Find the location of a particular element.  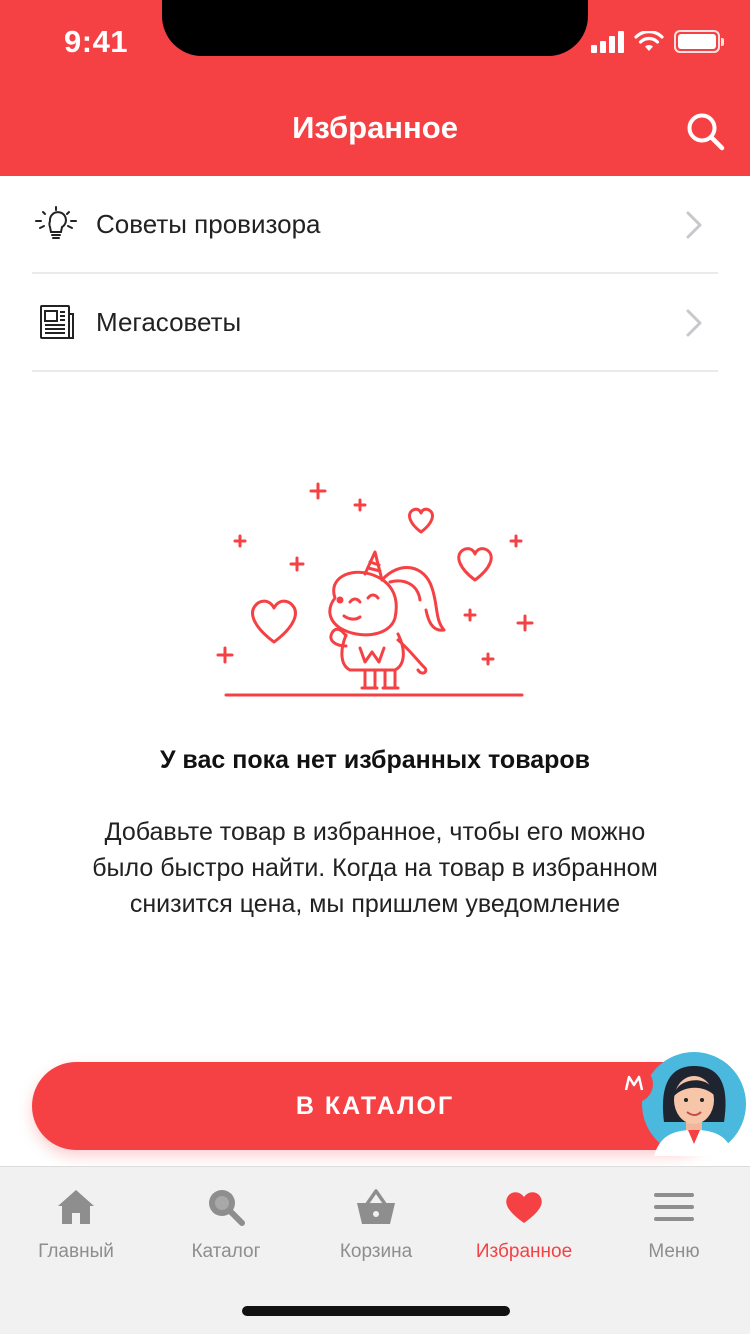

list-item-label: Советы провизора is located at coordinates (208, 223).